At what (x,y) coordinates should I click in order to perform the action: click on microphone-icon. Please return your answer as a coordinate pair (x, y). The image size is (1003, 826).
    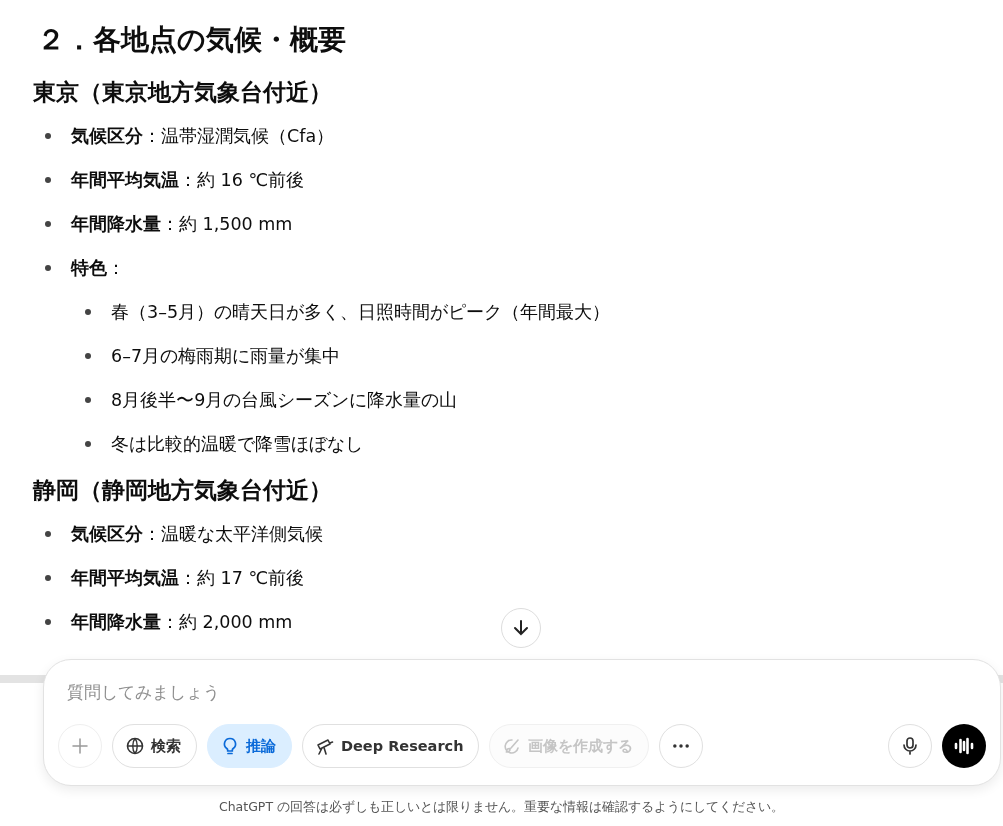
    Looking at the image, I should click on (910, 746).